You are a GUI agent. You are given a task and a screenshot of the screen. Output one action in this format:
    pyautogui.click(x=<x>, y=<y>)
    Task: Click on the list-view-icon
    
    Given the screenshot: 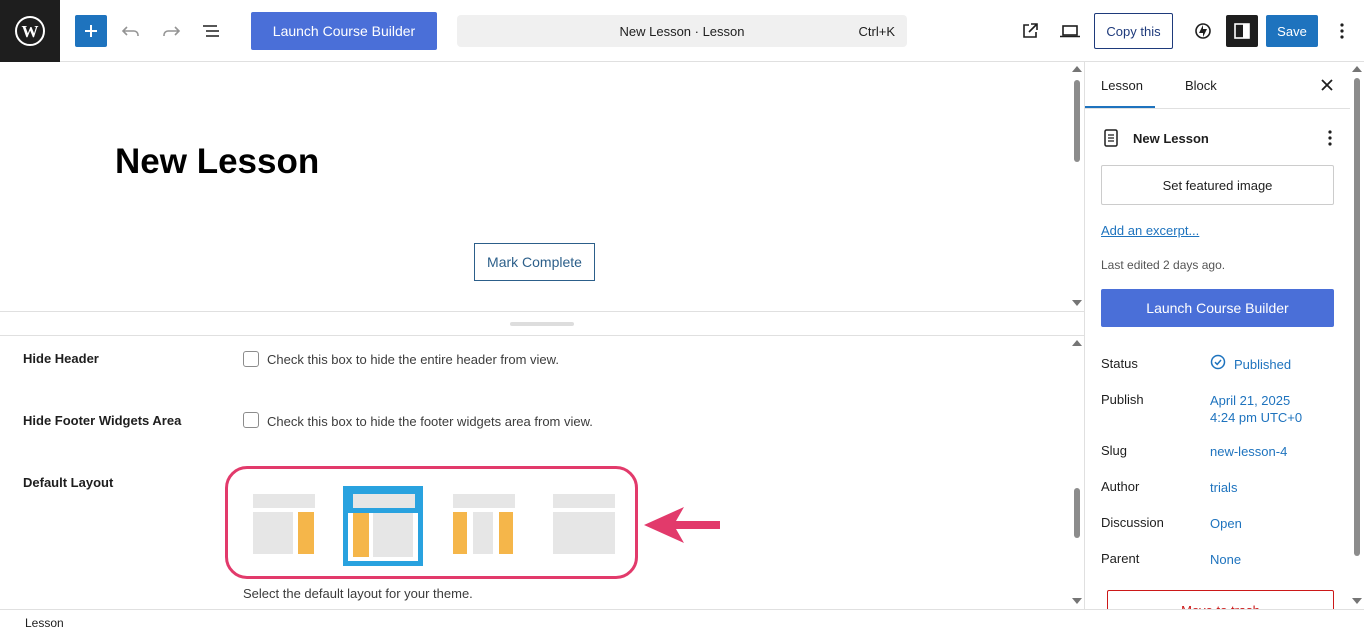 What is the action you would take?
    pyautogui.click(x=211, y=31)
    